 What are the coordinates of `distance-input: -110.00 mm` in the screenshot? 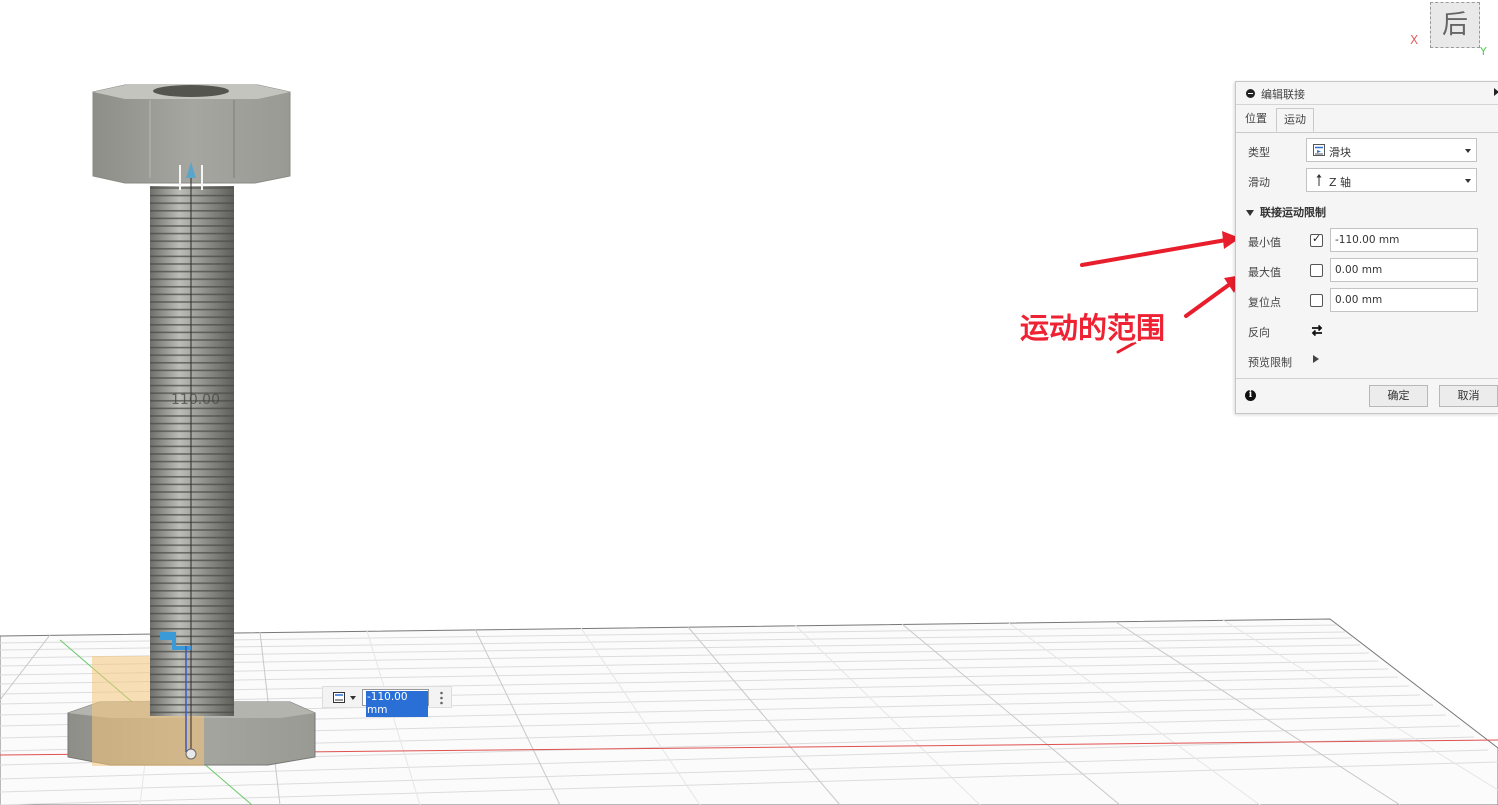 It's located at (395, 703).